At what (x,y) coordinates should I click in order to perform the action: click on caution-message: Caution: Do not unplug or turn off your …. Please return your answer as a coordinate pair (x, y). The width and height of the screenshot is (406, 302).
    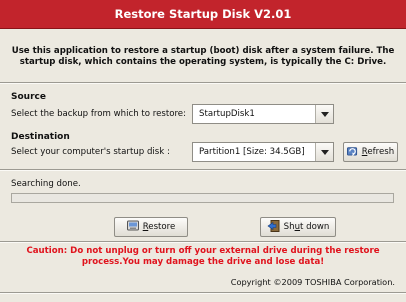
    Looking at the image, I should click on (203, 257).